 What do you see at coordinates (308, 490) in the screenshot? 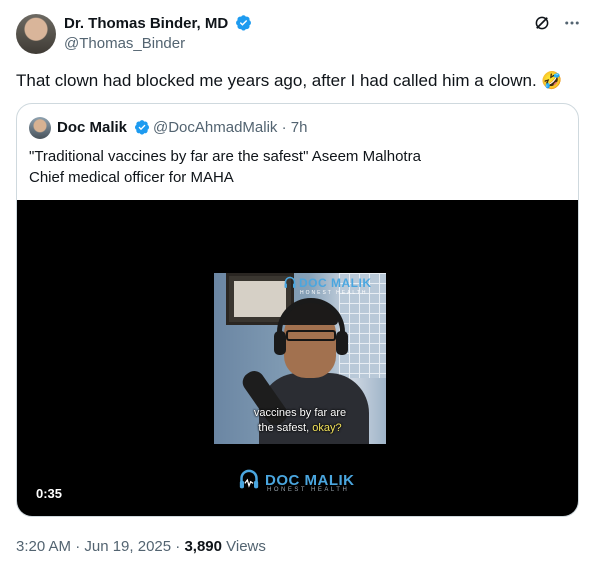
I see `watermark-sub: HONEST HEALTH` at bounding box center [308, 490].